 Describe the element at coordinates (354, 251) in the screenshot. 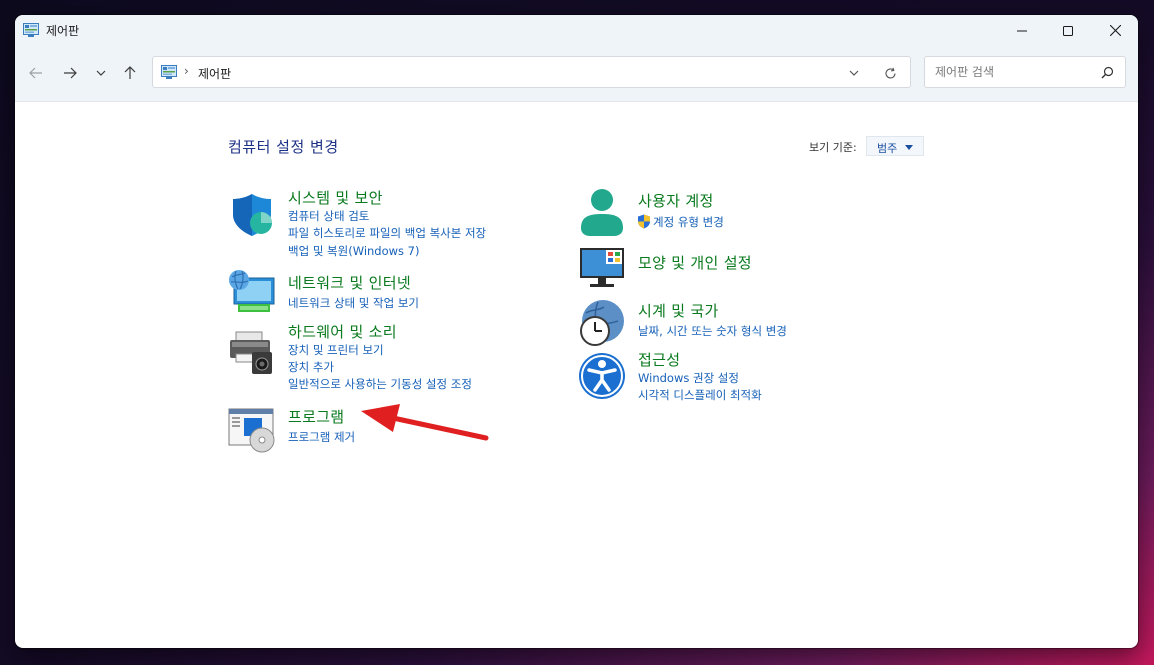

I see `link-backup-restore: 백업 및 복원(Windows 7)` at that location.